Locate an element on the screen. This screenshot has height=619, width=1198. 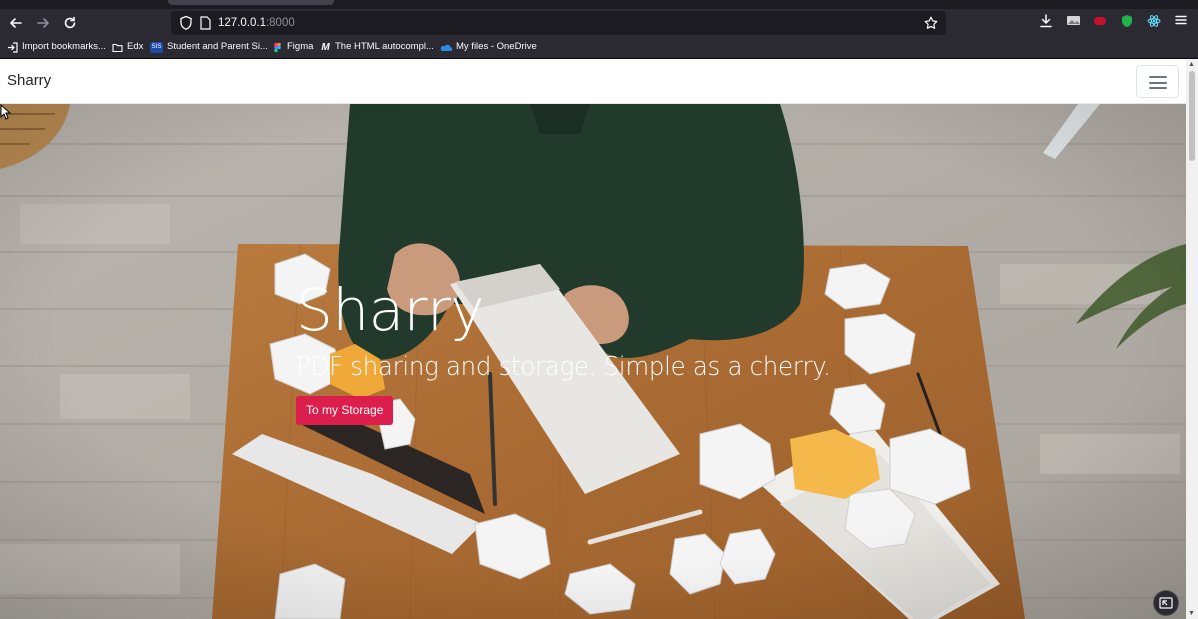
reload-icon is located at coordinates (70, 22).